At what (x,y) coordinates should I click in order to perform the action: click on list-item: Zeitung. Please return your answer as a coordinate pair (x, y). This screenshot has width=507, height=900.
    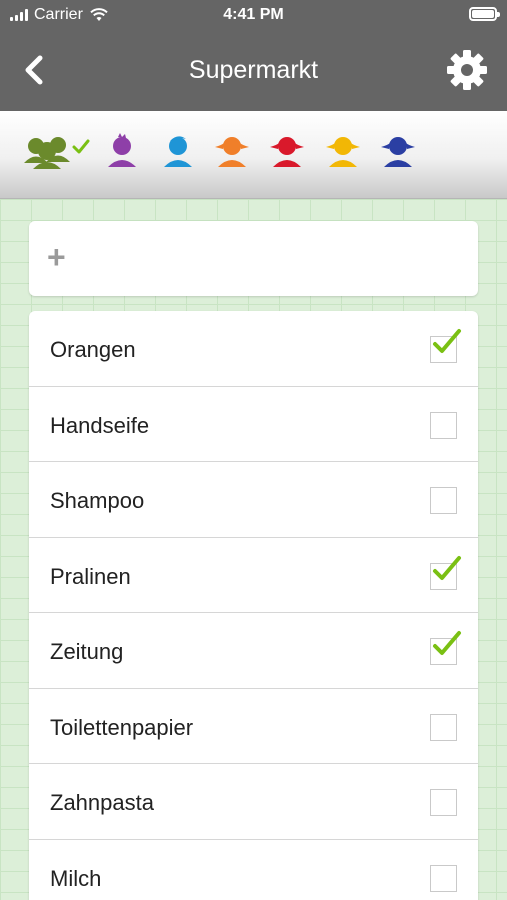
    Looking at the image, I should click on (253, 651).